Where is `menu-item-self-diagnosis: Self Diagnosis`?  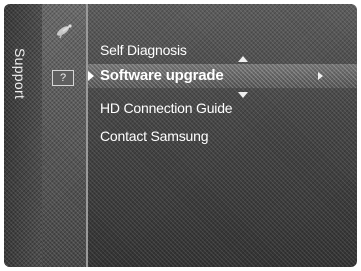 menu-item-self-diagnosis: Self Diagnosis is located at coordinates (143, 50).